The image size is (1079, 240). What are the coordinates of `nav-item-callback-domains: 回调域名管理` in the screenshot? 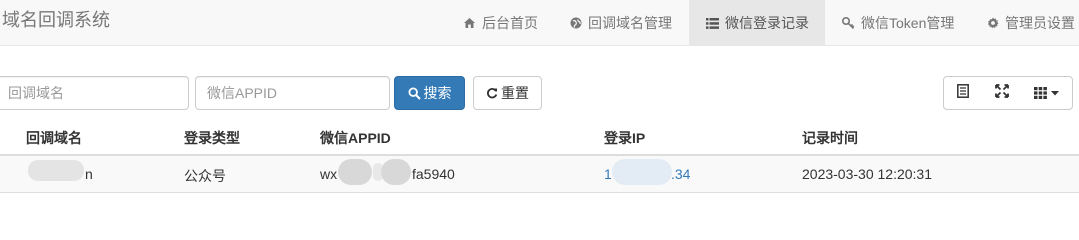 It's located at (623, 23).